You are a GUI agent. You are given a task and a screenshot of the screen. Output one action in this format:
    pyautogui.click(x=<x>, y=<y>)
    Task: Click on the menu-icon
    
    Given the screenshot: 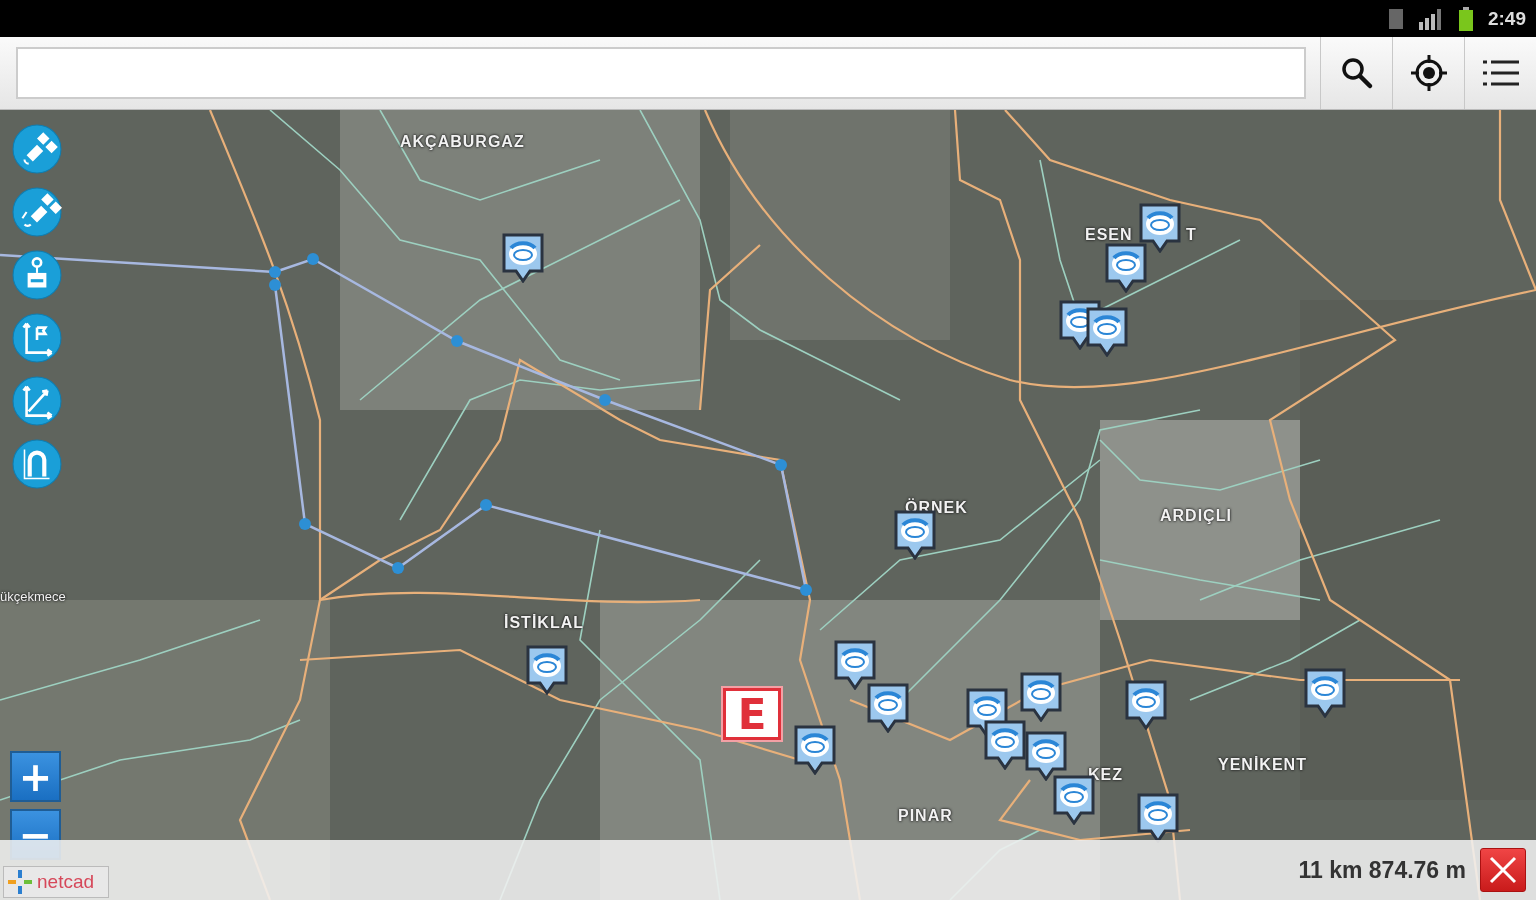 What is the action you would take?
    pyautogui.click(x=1500, y=73)
    